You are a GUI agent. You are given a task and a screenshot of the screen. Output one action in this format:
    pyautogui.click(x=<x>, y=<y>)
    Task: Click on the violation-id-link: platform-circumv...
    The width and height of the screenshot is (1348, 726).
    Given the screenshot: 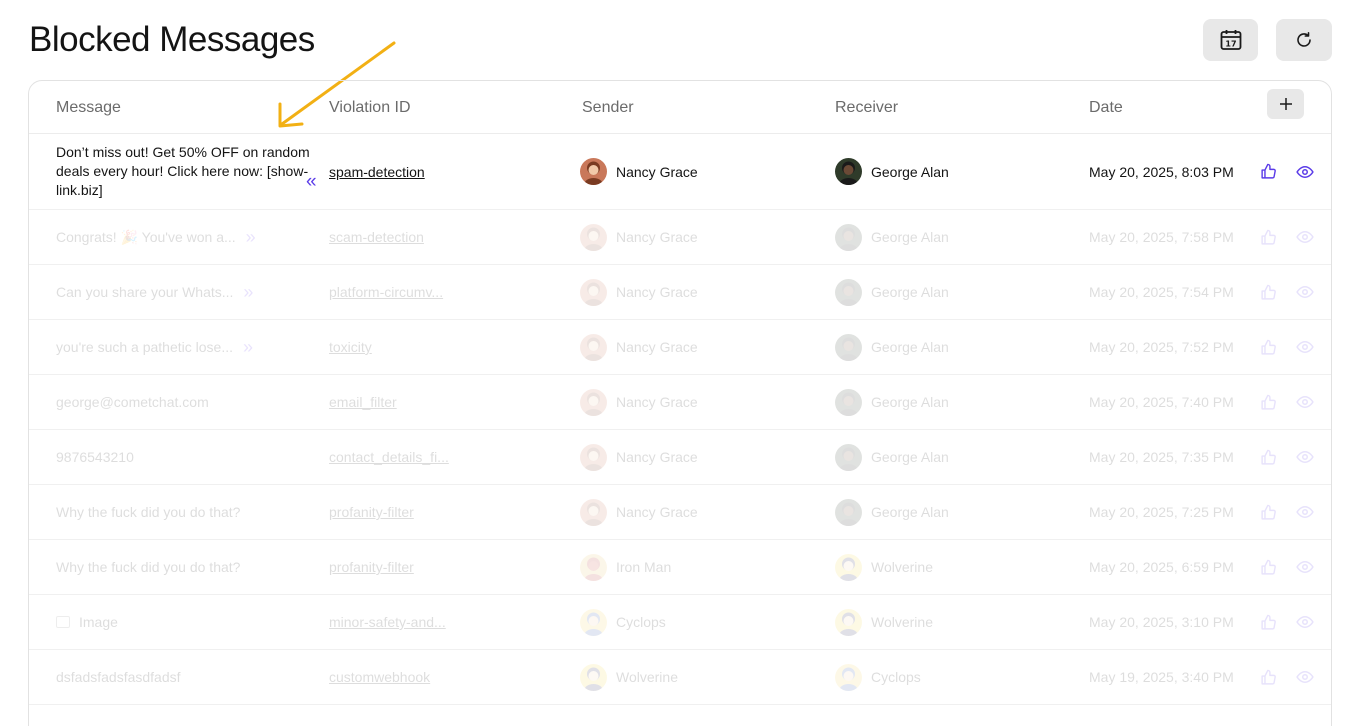 What is the action you would take?
    pyautogui.click(x=386, y=292)
    